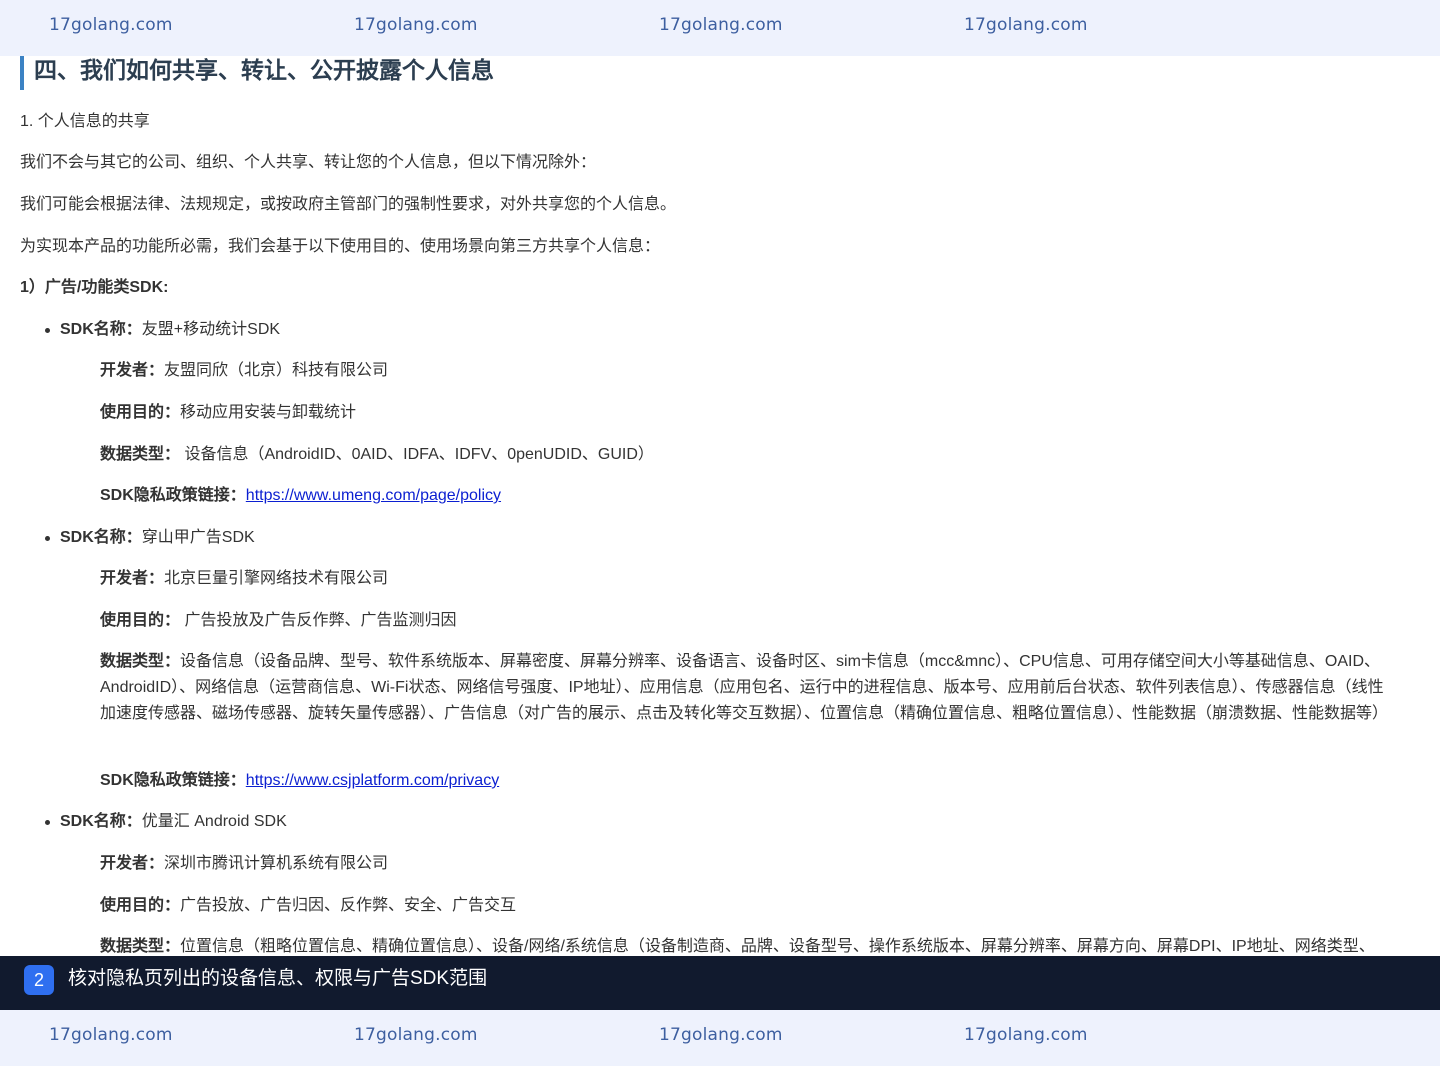 The height and width of the screenshot is (1066, 1440). What do you see at coordinates (276, 863) in the screenshot?
I see `developer-value: 深圳市腾讯计算机系统有限公司` at bounding box center [276, 863].